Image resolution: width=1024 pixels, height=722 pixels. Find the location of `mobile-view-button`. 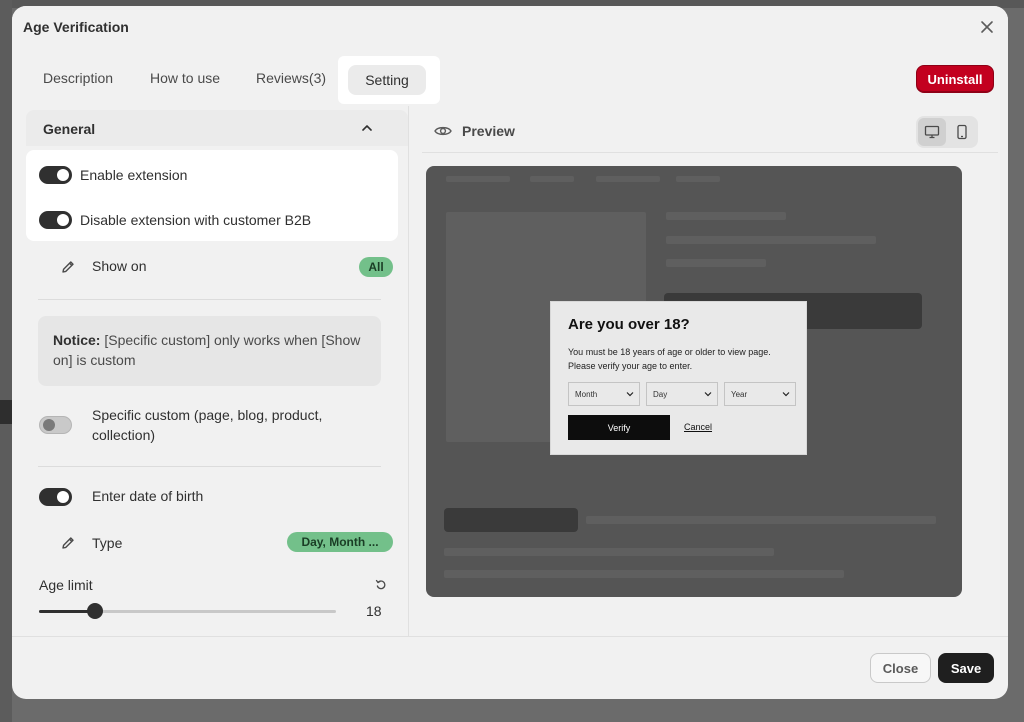

mobile-view-button is located at coordinates (962, 132).